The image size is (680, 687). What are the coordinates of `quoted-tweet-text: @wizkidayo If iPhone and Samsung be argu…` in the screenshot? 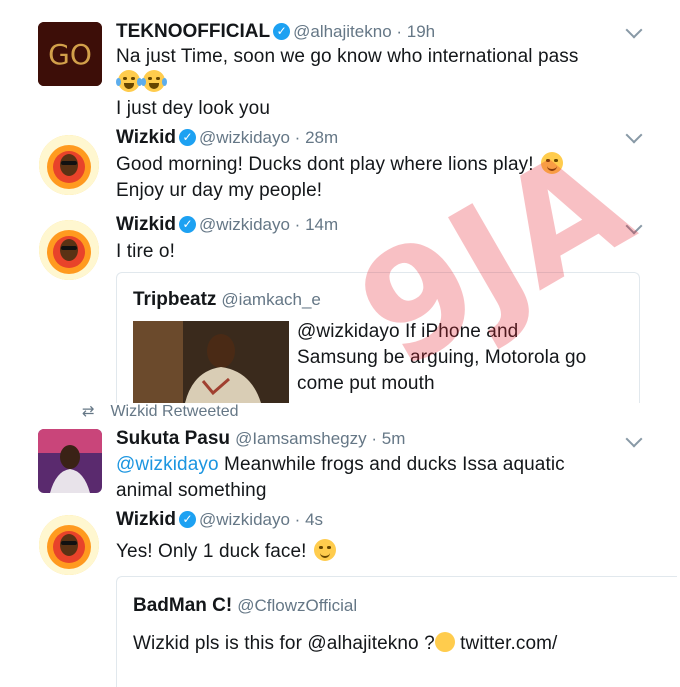 It's located at (442, 357).